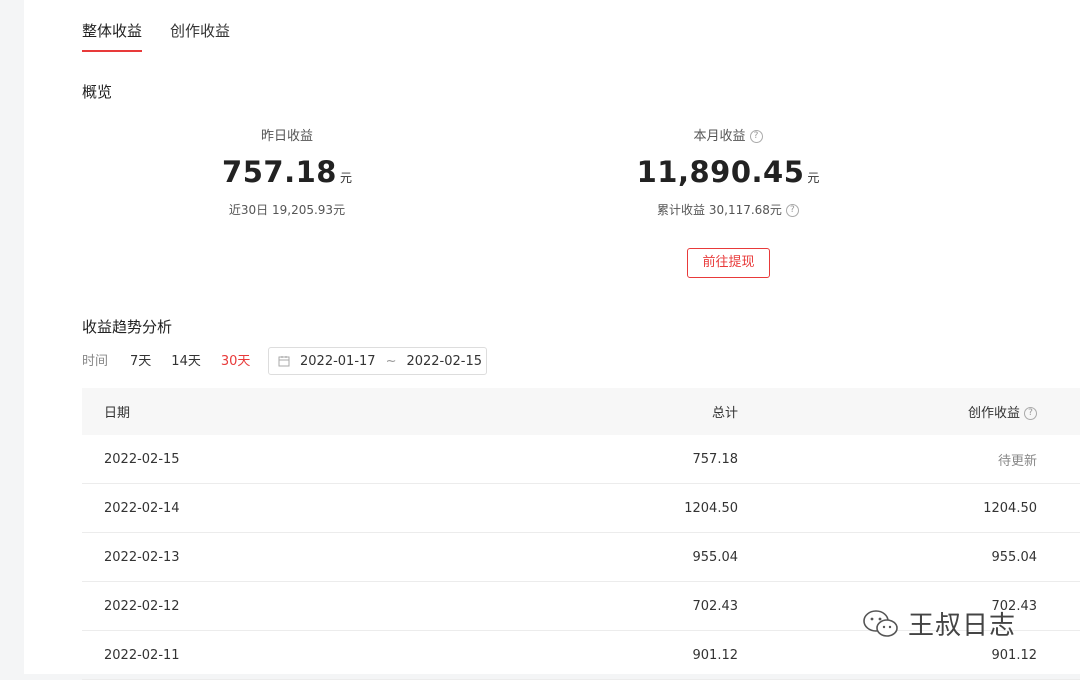 The width and height of the screenshot is (1080, 680). What do you see at coordinates (581, 557) in the screenshot?
I see `table-row: 2022-02-13 955.04 955.04` at bounding box center [581, 557].